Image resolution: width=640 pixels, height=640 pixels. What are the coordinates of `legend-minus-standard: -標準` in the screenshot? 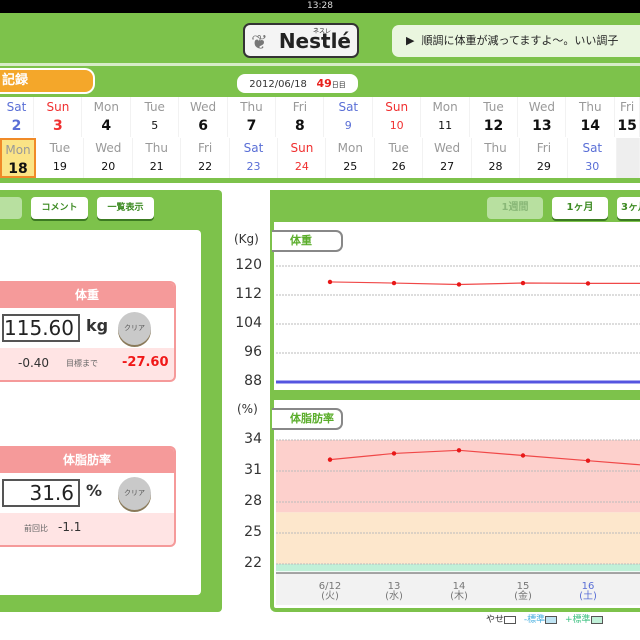 It's located at (534, 620).